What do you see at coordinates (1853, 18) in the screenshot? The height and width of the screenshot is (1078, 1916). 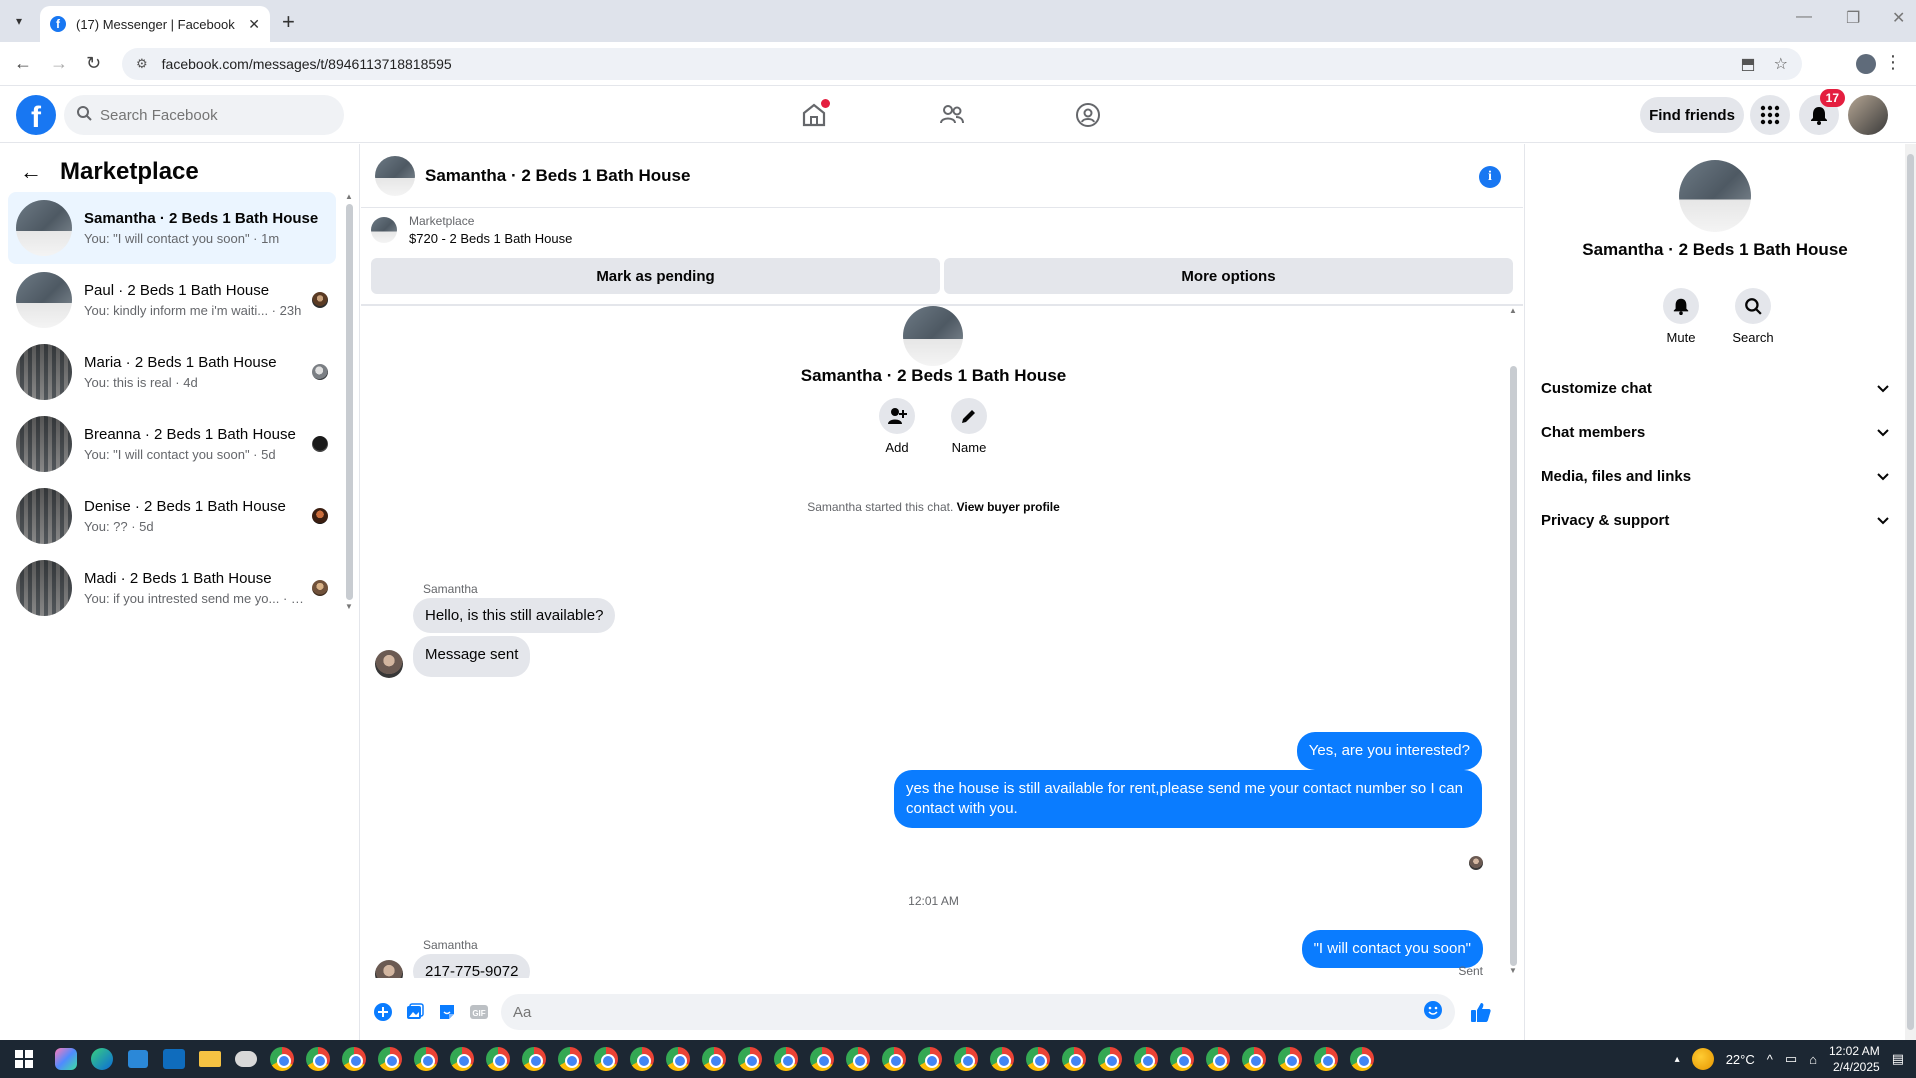 I see `window-restore-icon: ❐` at bounding box center [1853, 18].